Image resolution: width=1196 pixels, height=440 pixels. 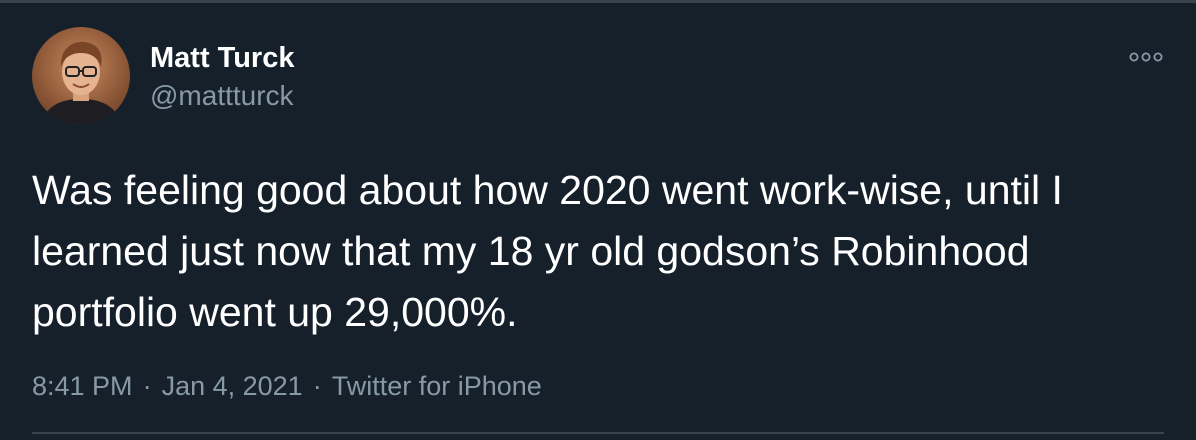 I want to click on more-options-button, so click(x=1146, y=57).